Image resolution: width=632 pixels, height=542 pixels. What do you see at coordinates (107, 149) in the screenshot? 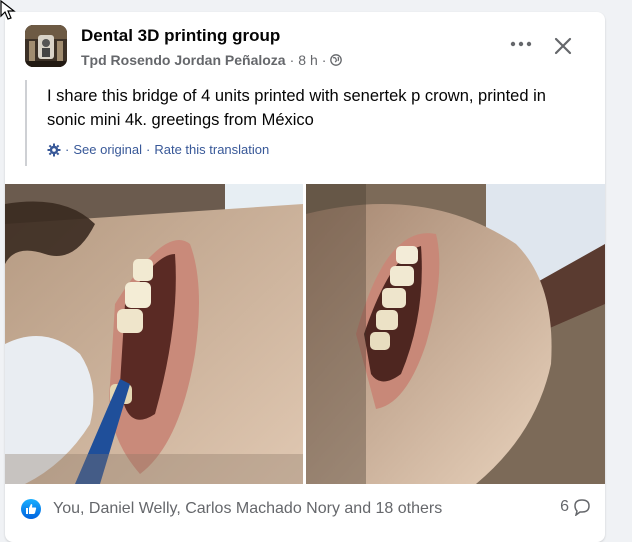
I see `see-original-link: See original` at bounding box center [107, 149].